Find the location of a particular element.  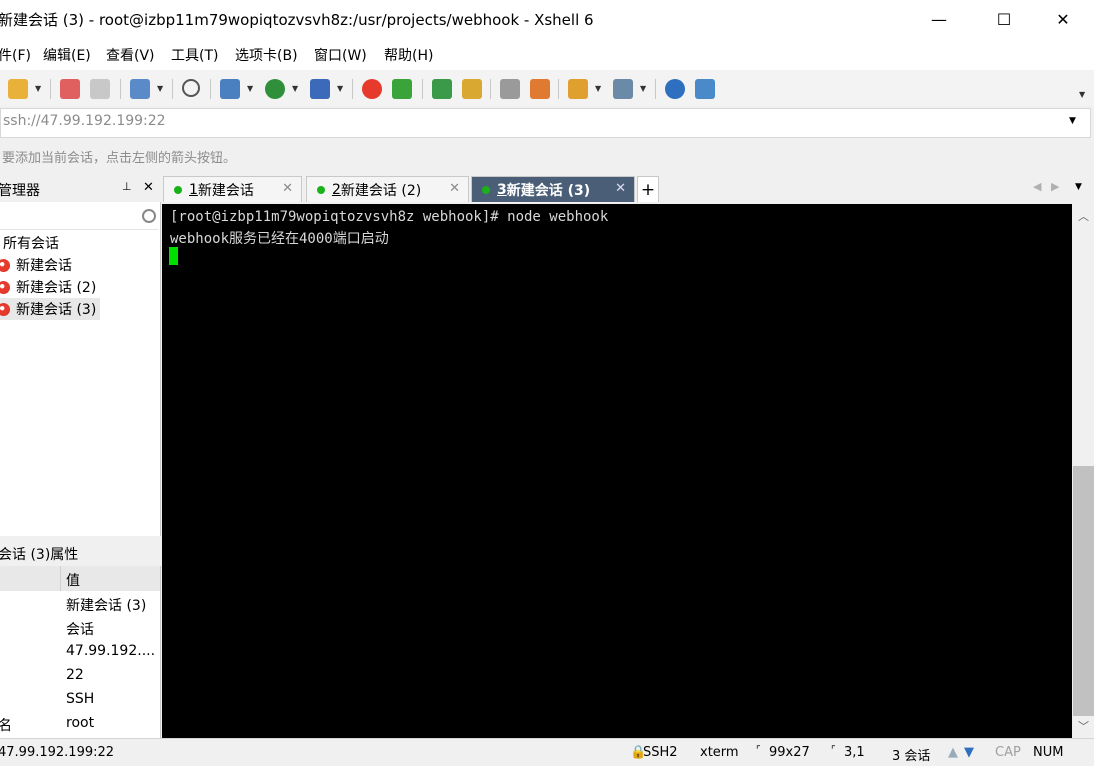

status-num: NUM is located at coordinates (1048, 752).